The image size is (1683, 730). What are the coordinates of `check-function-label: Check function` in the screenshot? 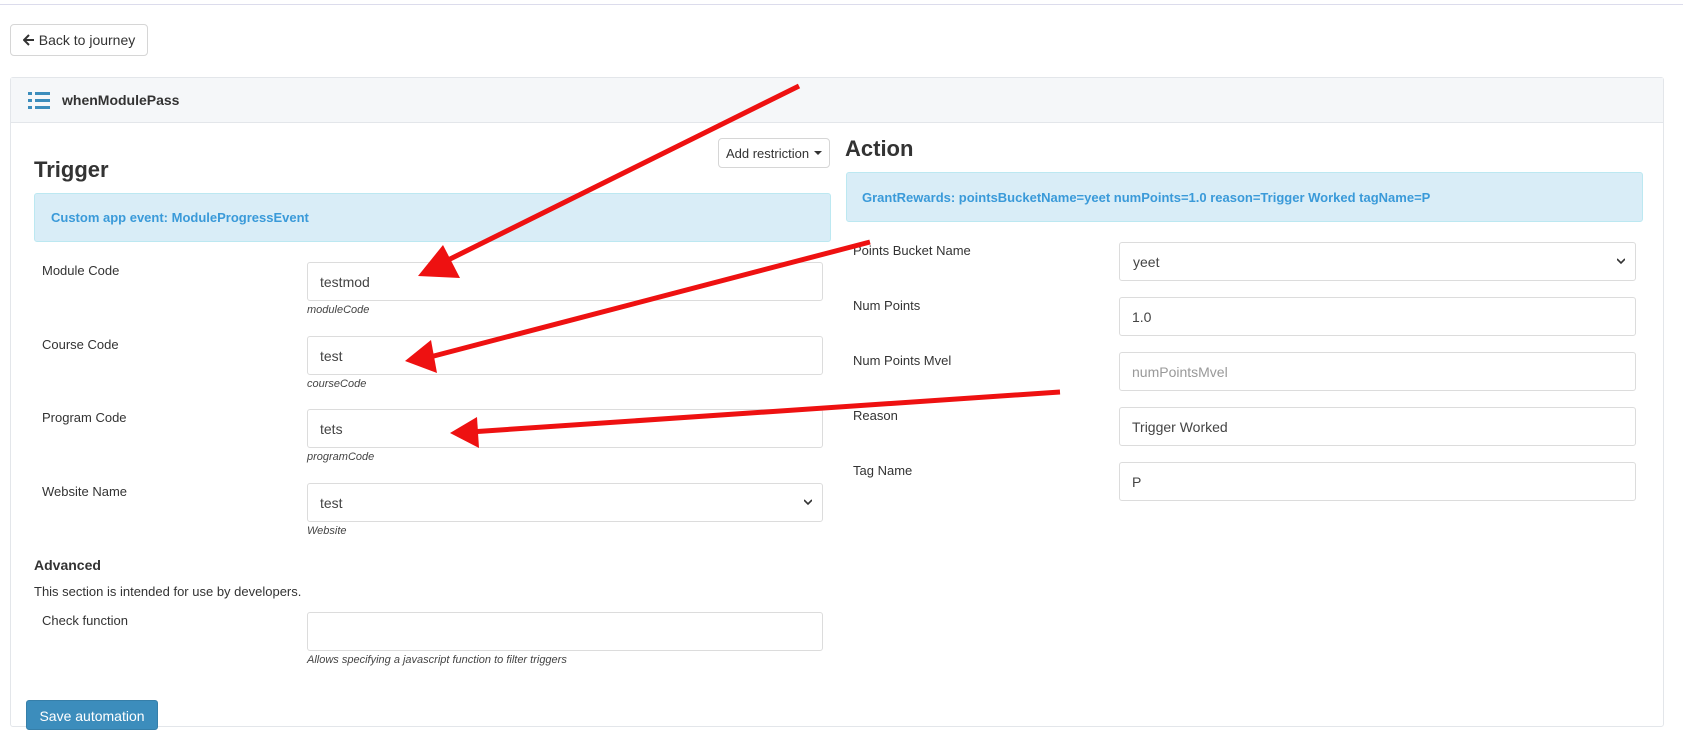 It's located at (85, 620).